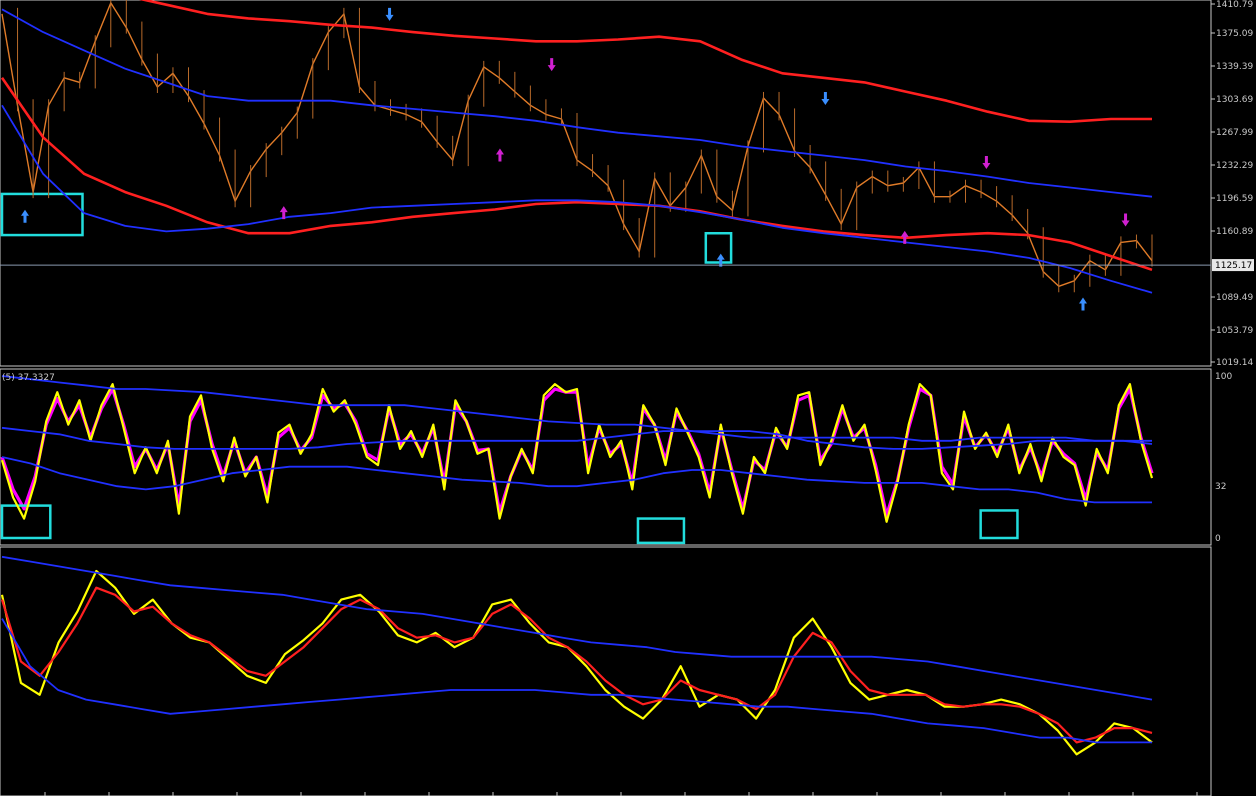 The height and width of the screenshot is (796, 1256). Describe the element at coordinates (1234, 166) in the screenshot. I see `y-tick-label: 1232.29` at that location.